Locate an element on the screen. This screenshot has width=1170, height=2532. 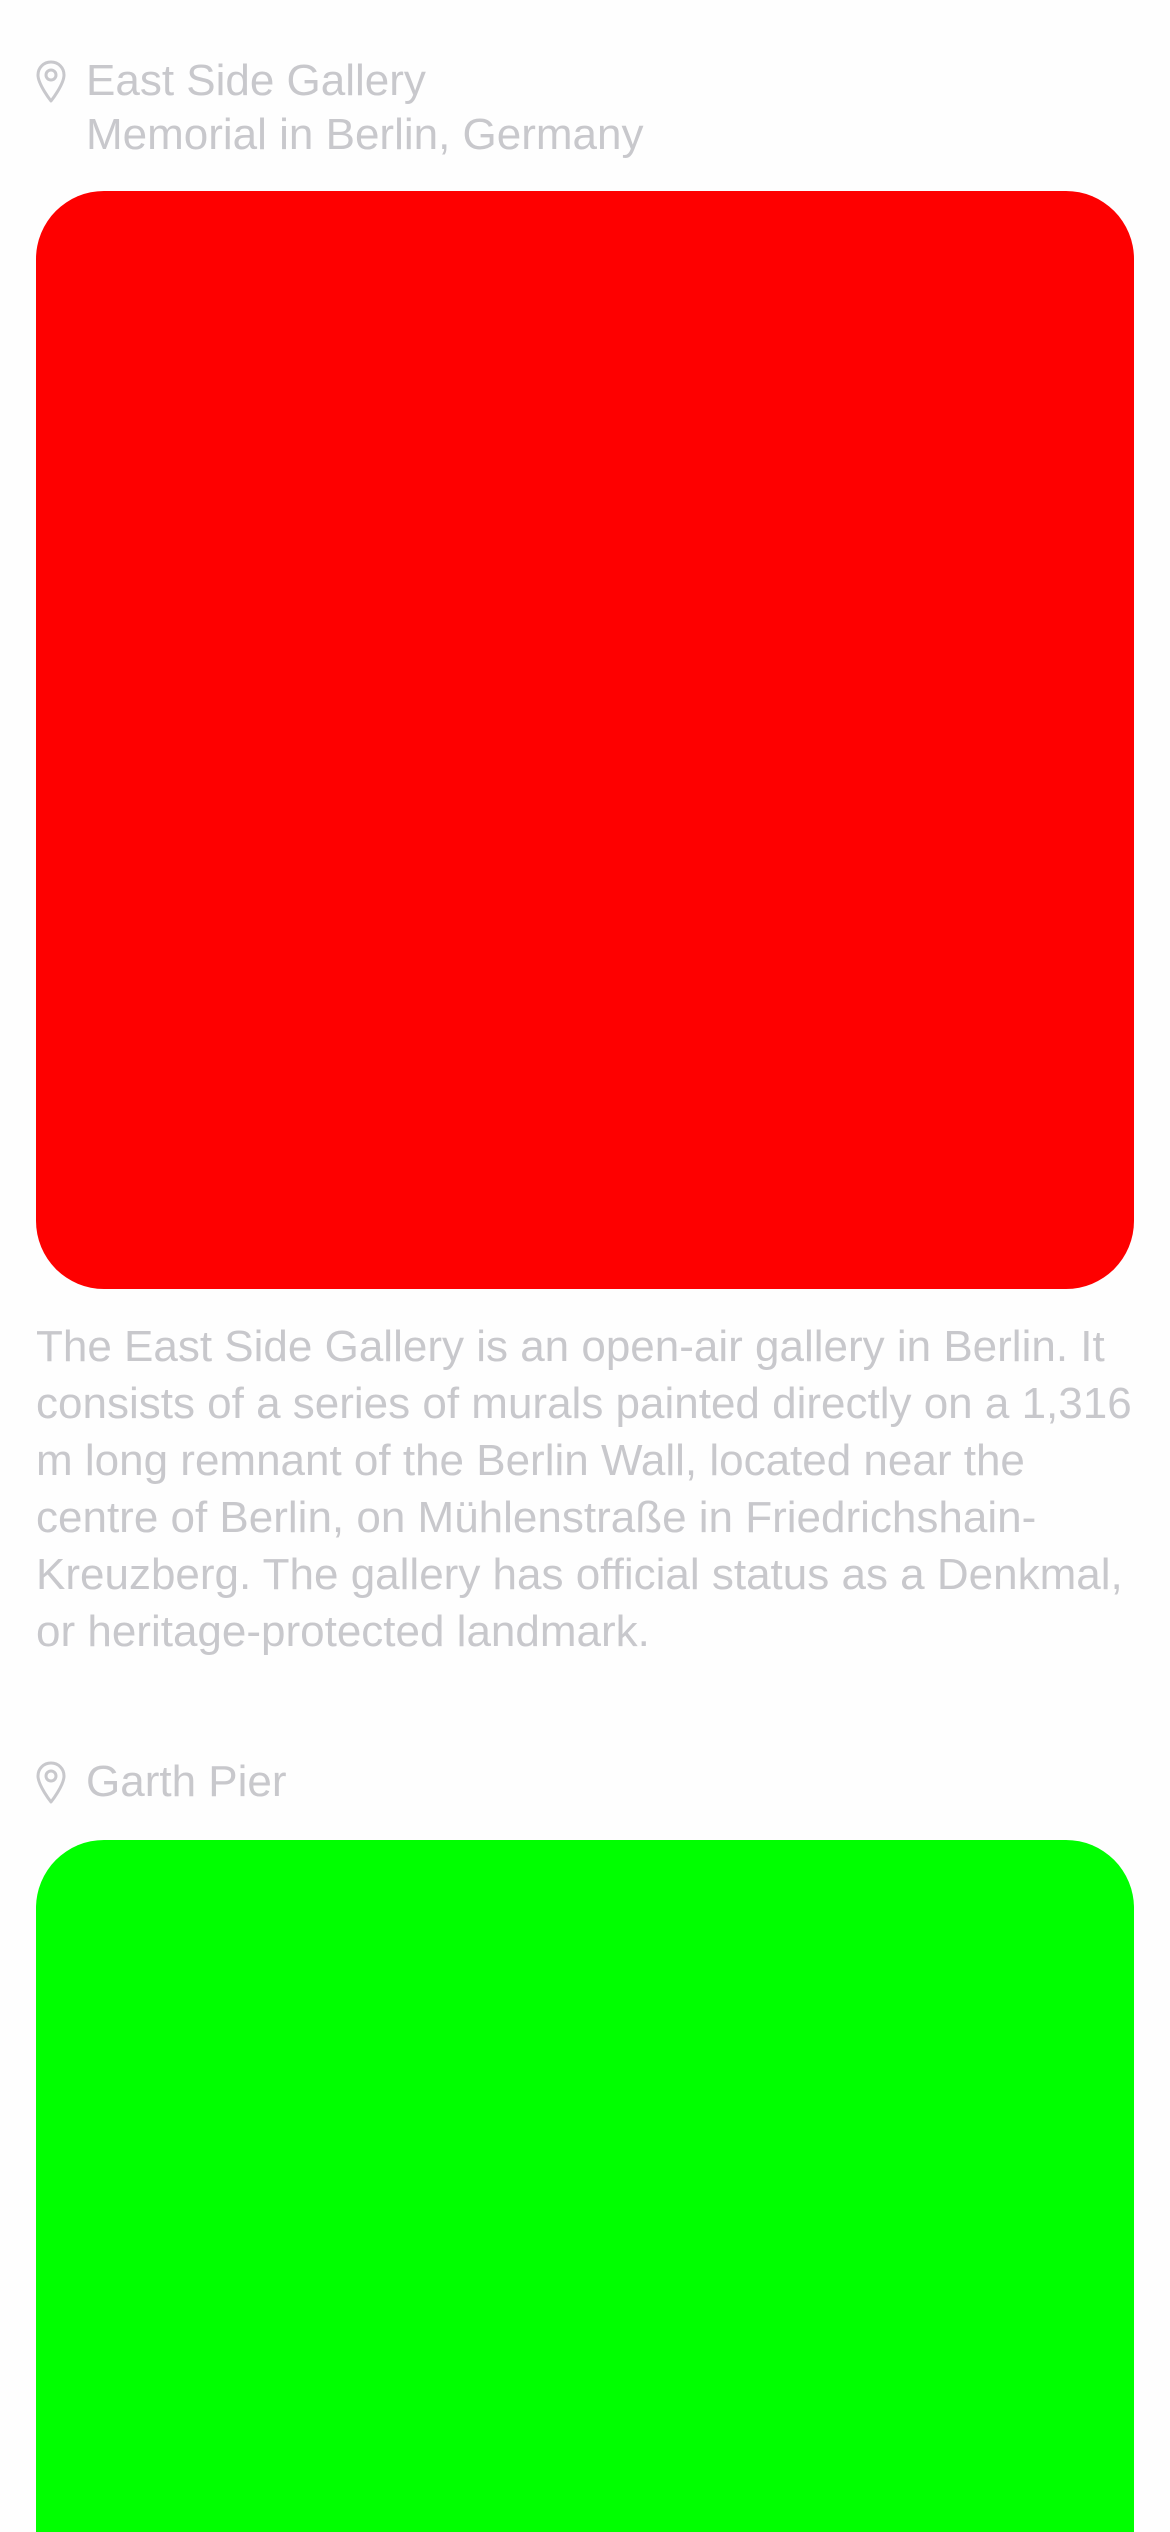
place-title: Garth Pier is located at coordinates (186, 1781).